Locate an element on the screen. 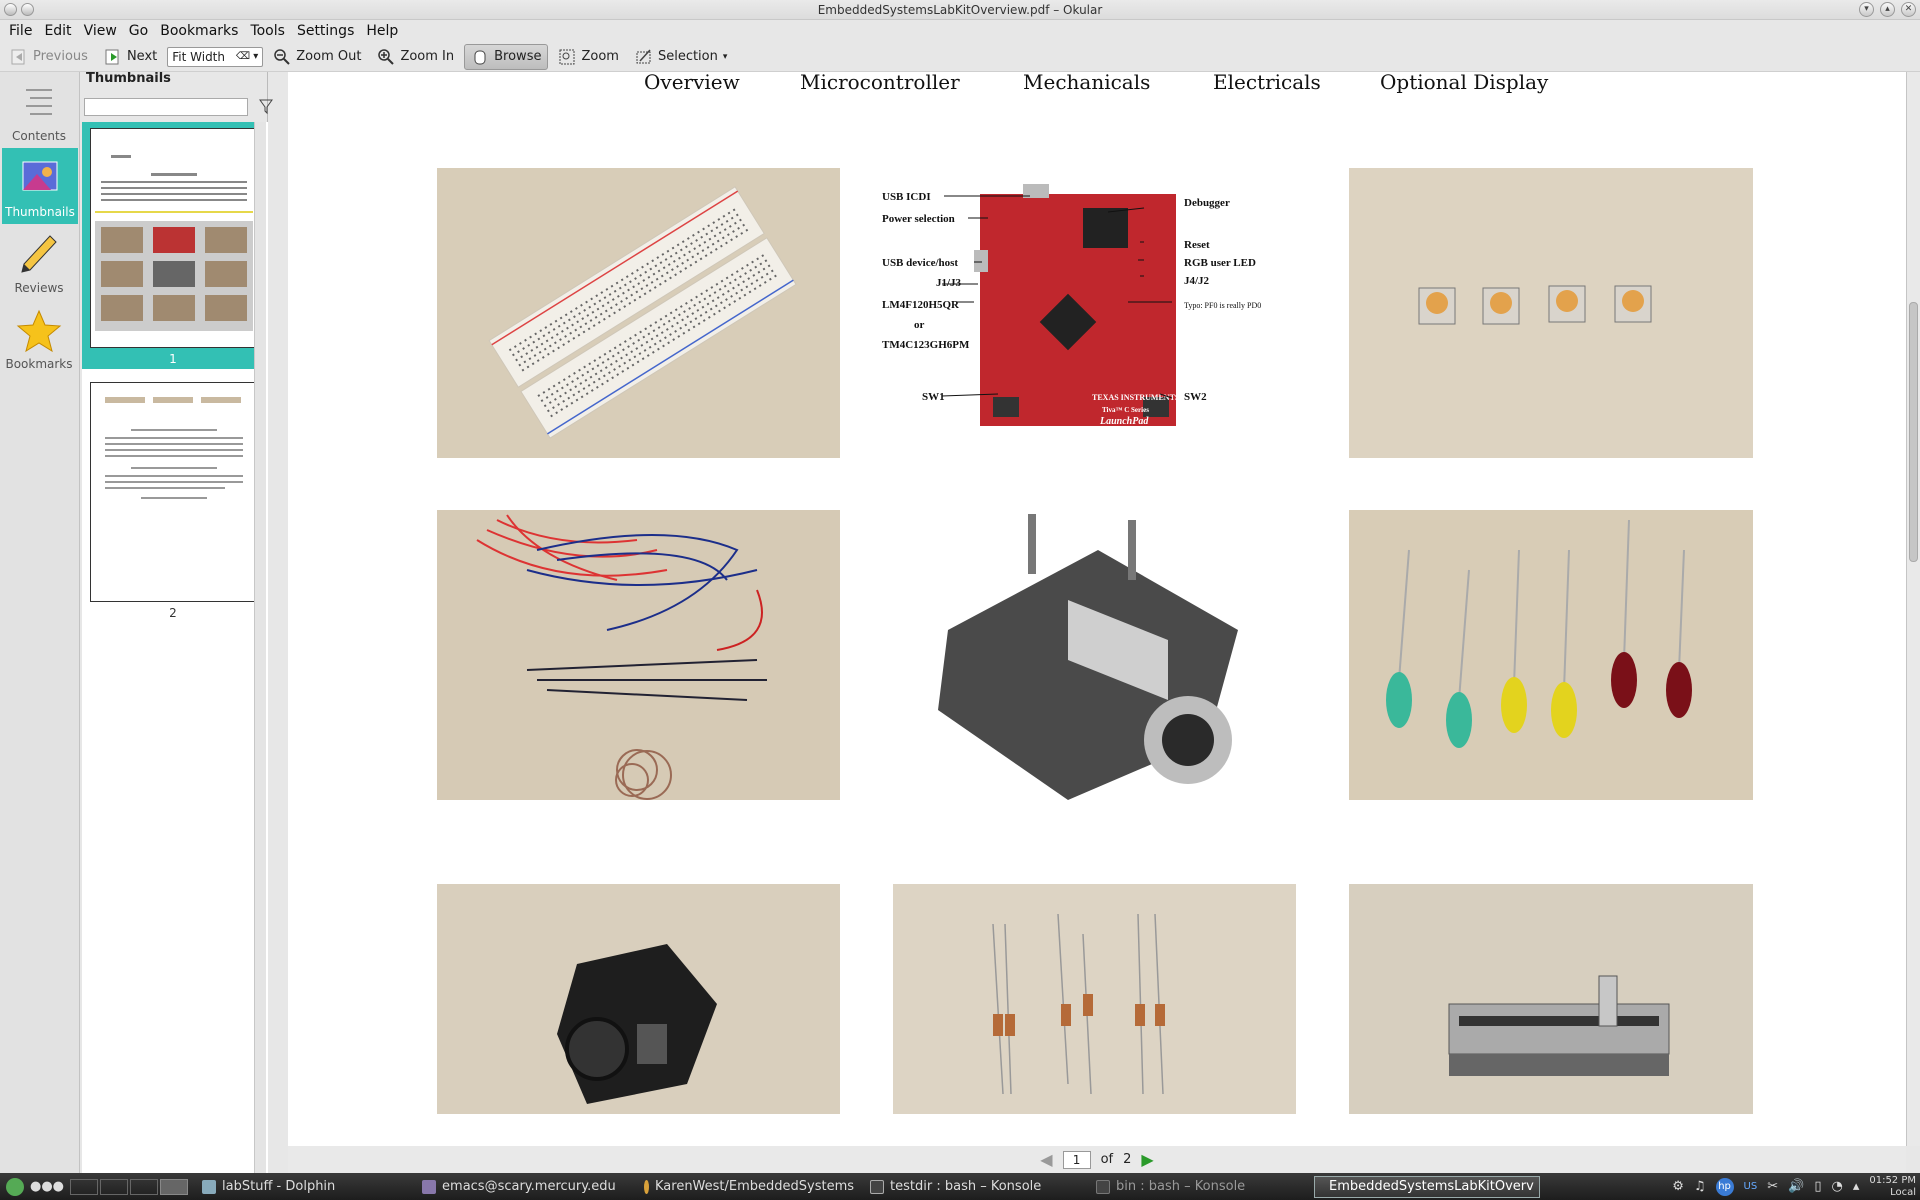  page-of-label: of is located at coordinates (1107, 1159).